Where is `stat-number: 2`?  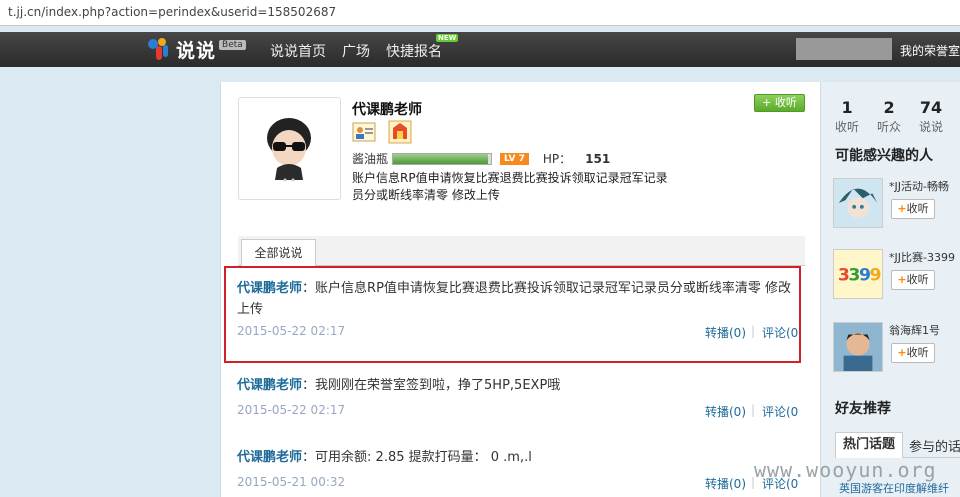
stat-number: 2 is located at coordinates (889, 107).